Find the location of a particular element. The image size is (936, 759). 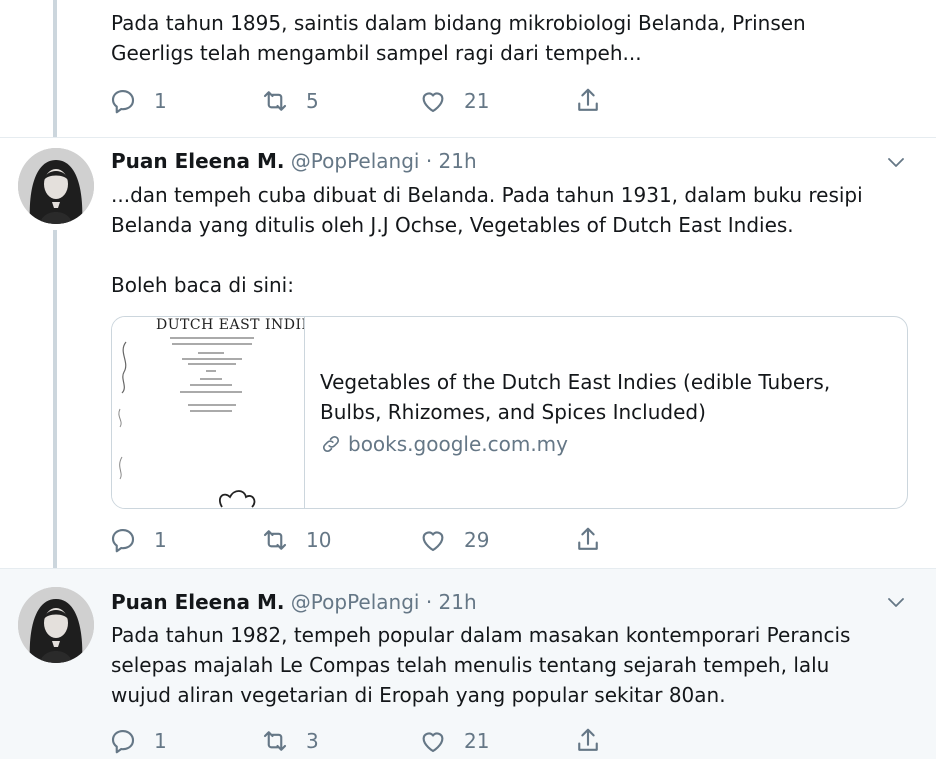

book-page-image is located at coordinates (187, 422).